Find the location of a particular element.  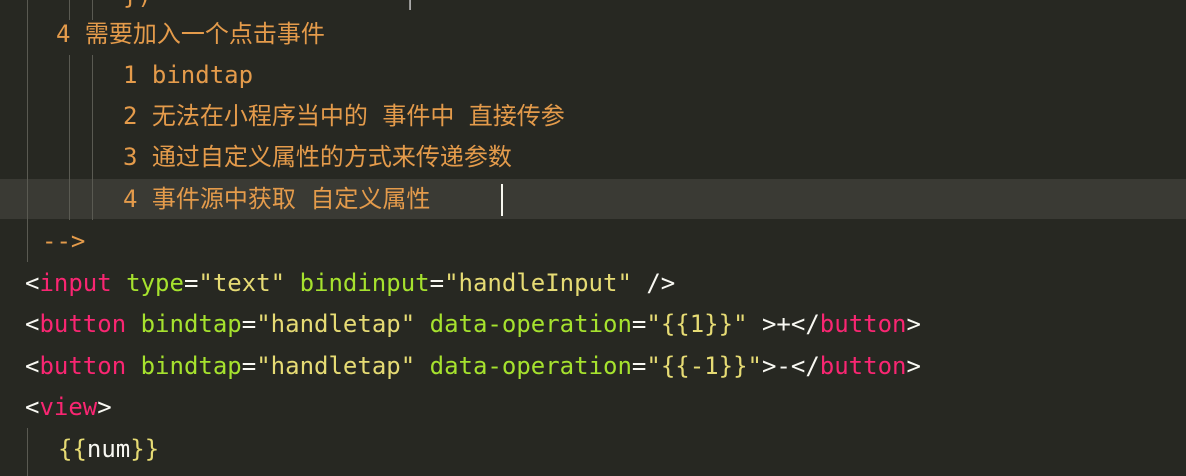

code-line-view: <view> is located at coordinates (68, 407).